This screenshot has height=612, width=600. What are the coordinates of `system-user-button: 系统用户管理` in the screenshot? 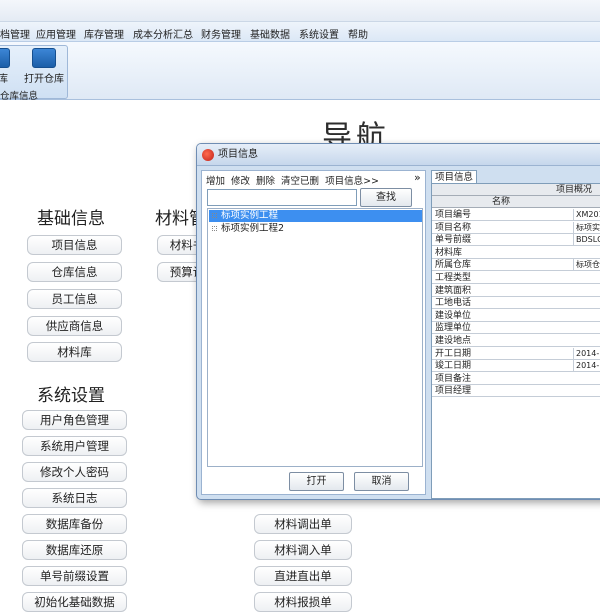 It's located at (74, 446).